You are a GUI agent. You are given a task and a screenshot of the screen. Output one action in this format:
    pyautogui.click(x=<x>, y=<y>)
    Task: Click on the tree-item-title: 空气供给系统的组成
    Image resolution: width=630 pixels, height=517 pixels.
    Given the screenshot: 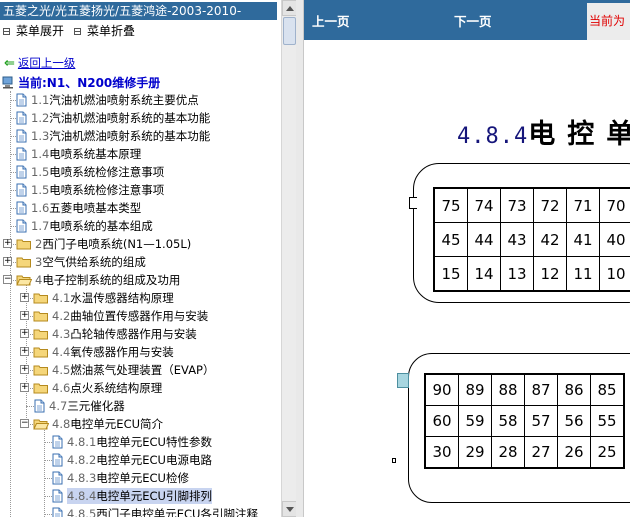 What is the action you would take?
    pyautogui.click(x=94, y=262)
    